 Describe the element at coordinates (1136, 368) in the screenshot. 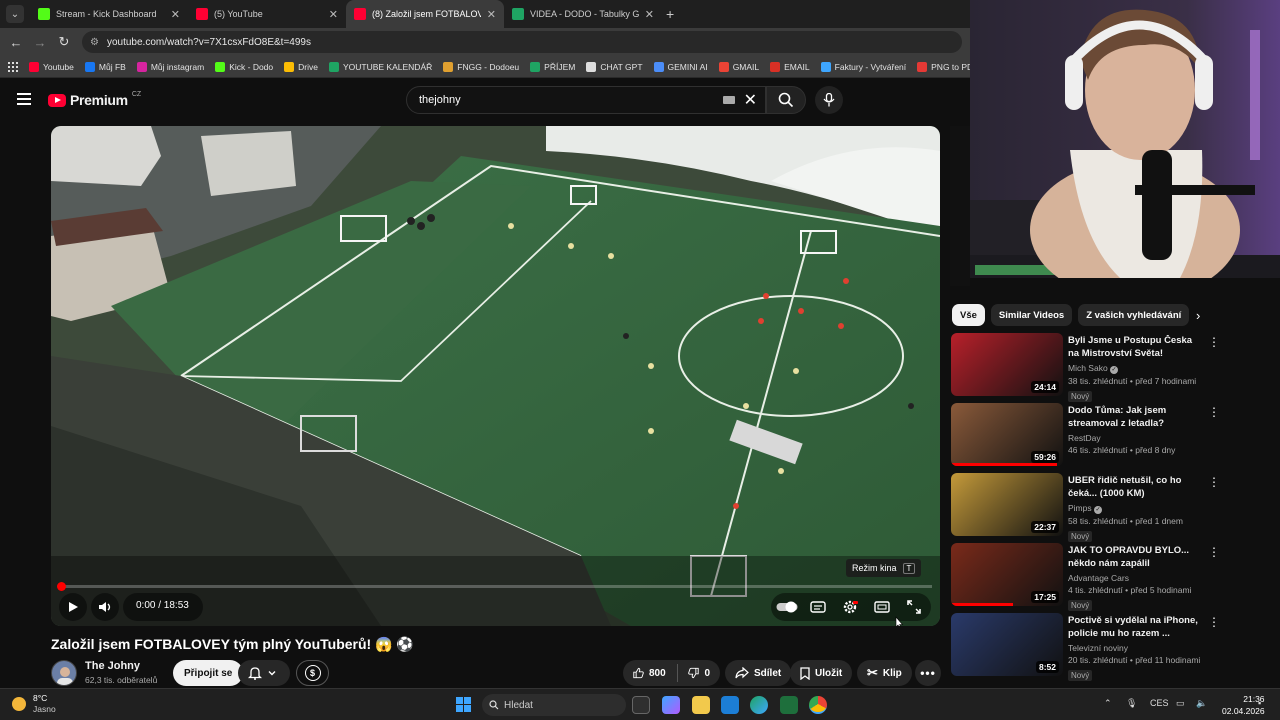

I see `channel-name: Mich Sako ✓` at that location.